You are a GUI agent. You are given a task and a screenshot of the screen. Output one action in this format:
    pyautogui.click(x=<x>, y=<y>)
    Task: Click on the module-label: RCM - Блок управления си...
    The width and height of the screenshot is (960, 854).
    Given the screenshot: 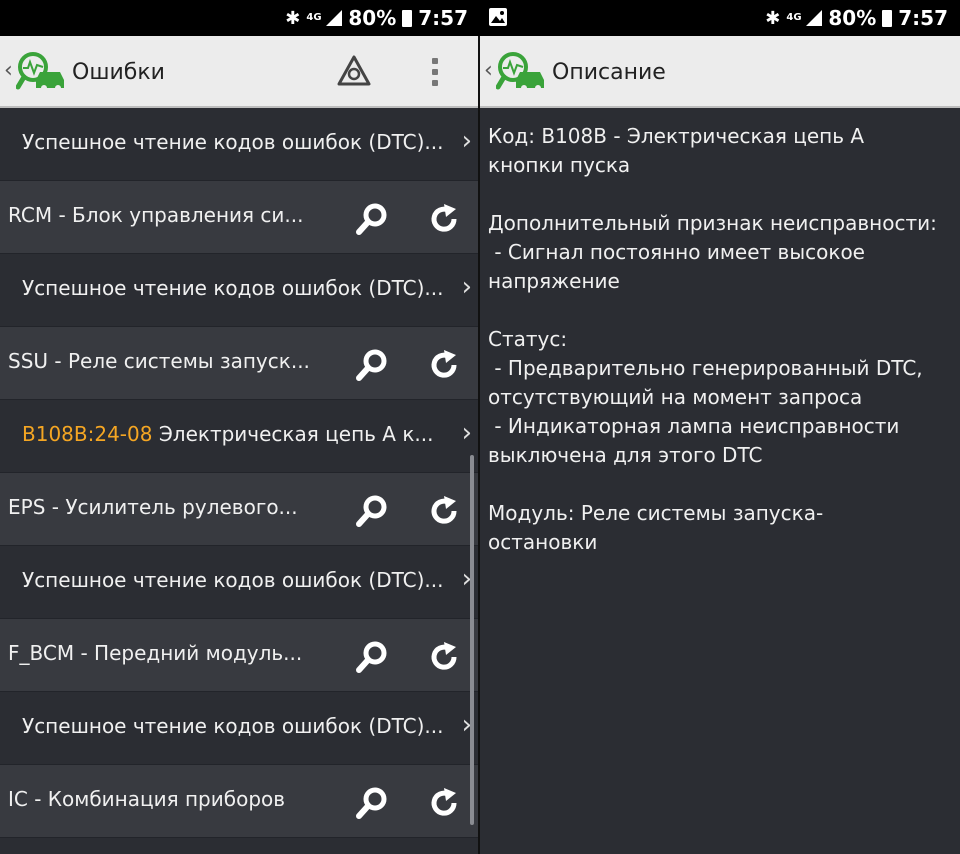 What is the action you would take?
    pyautogui.click(x=156, y=215)
    